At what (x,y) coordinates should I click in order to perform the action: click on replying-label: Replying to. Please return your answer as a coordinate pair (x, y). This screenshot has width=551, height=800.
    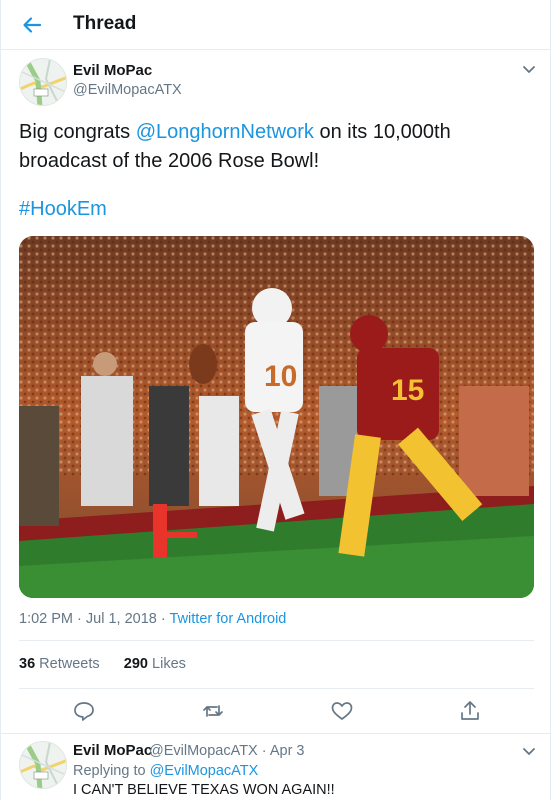
    Looking at the image, I should click on (109, 771).